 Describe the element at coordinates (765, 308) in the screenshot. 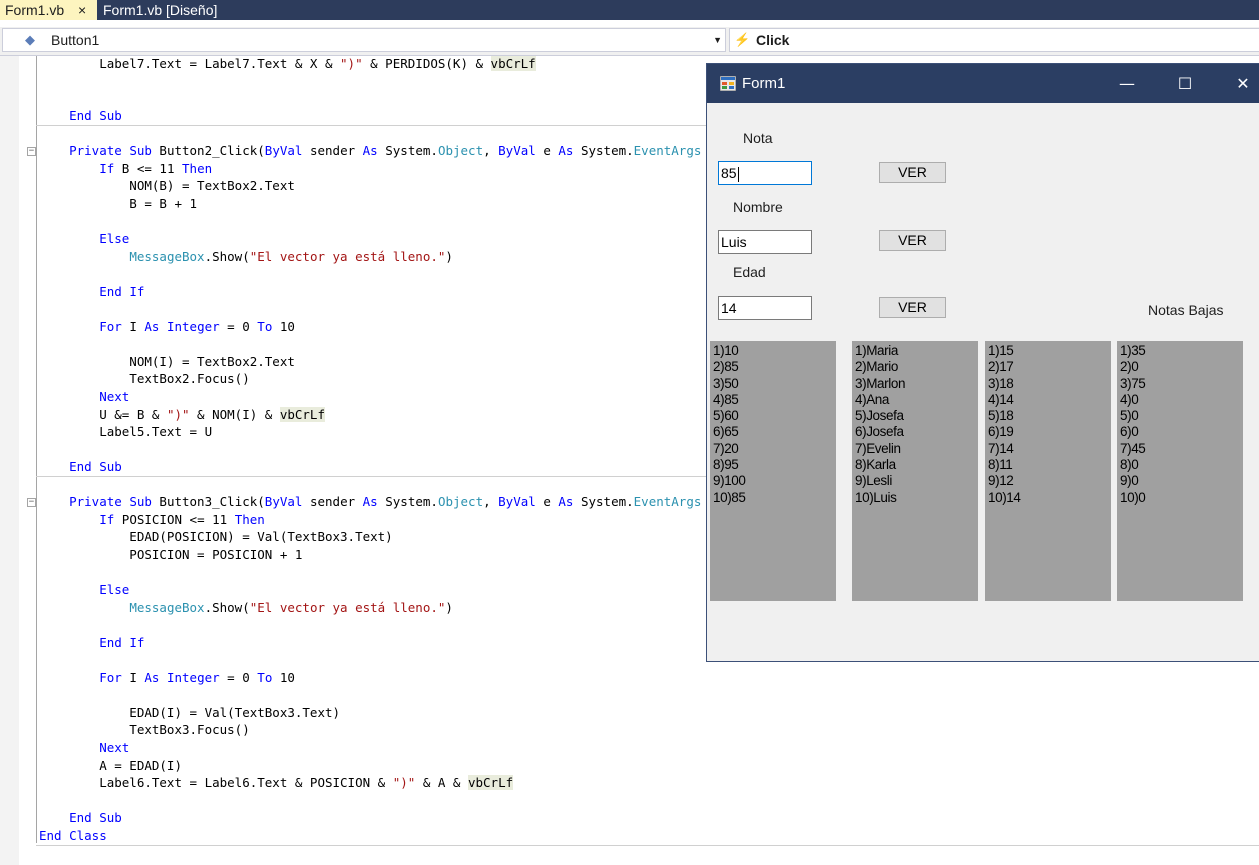

I see `edad-textbox: 14` at that location.